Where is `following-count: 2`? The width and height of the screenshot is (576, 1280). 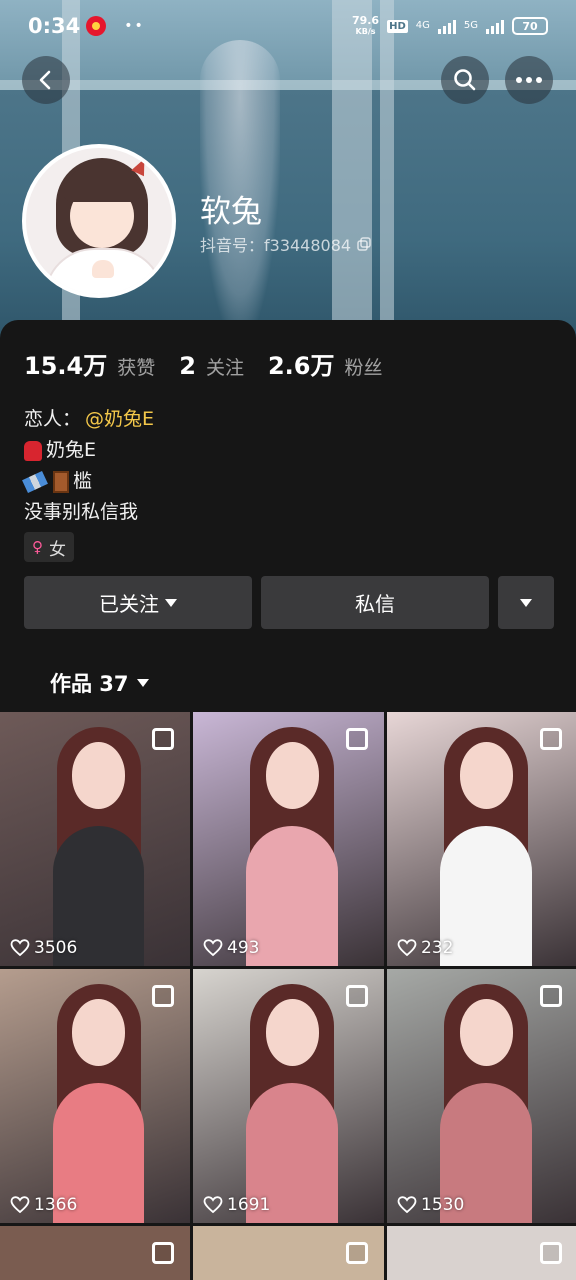 following-count: 2 is located at coordinates (187, 366).